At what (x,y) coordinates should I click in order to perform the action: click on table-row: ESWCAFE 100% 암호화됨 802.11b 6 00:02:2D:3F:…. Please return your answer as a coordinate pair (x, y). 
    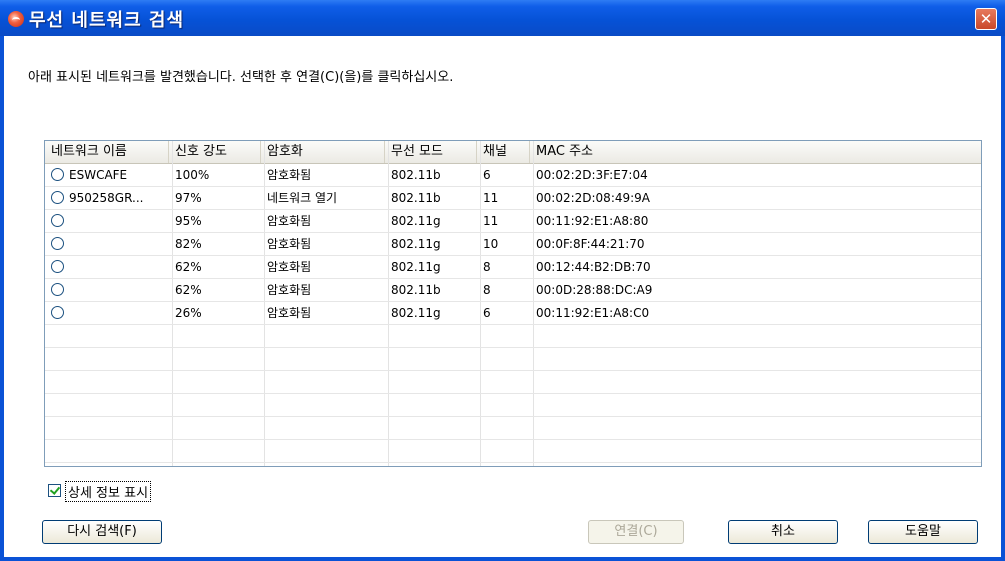
    Looking at the image, I should click on (513, 175).